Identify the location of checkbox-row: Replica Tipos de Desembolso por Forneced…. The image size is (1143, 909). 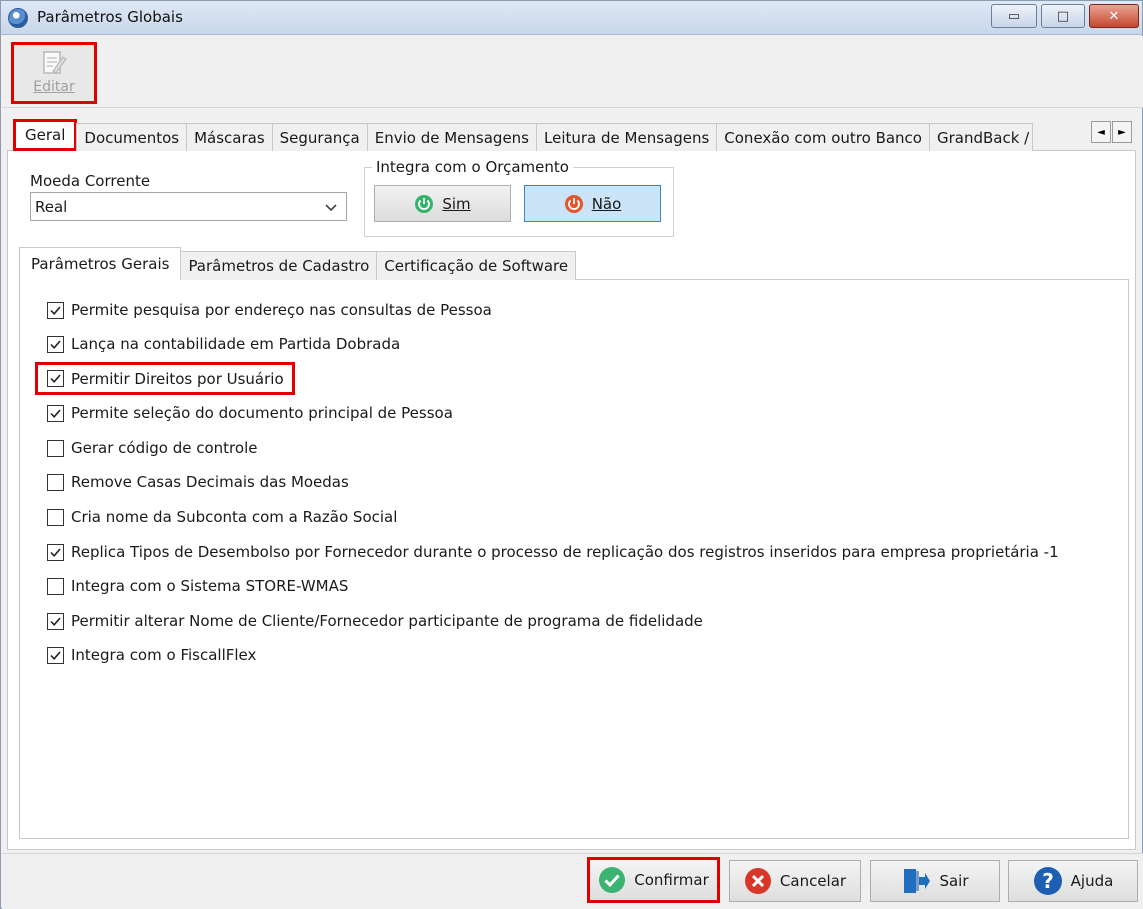
(553, 552).